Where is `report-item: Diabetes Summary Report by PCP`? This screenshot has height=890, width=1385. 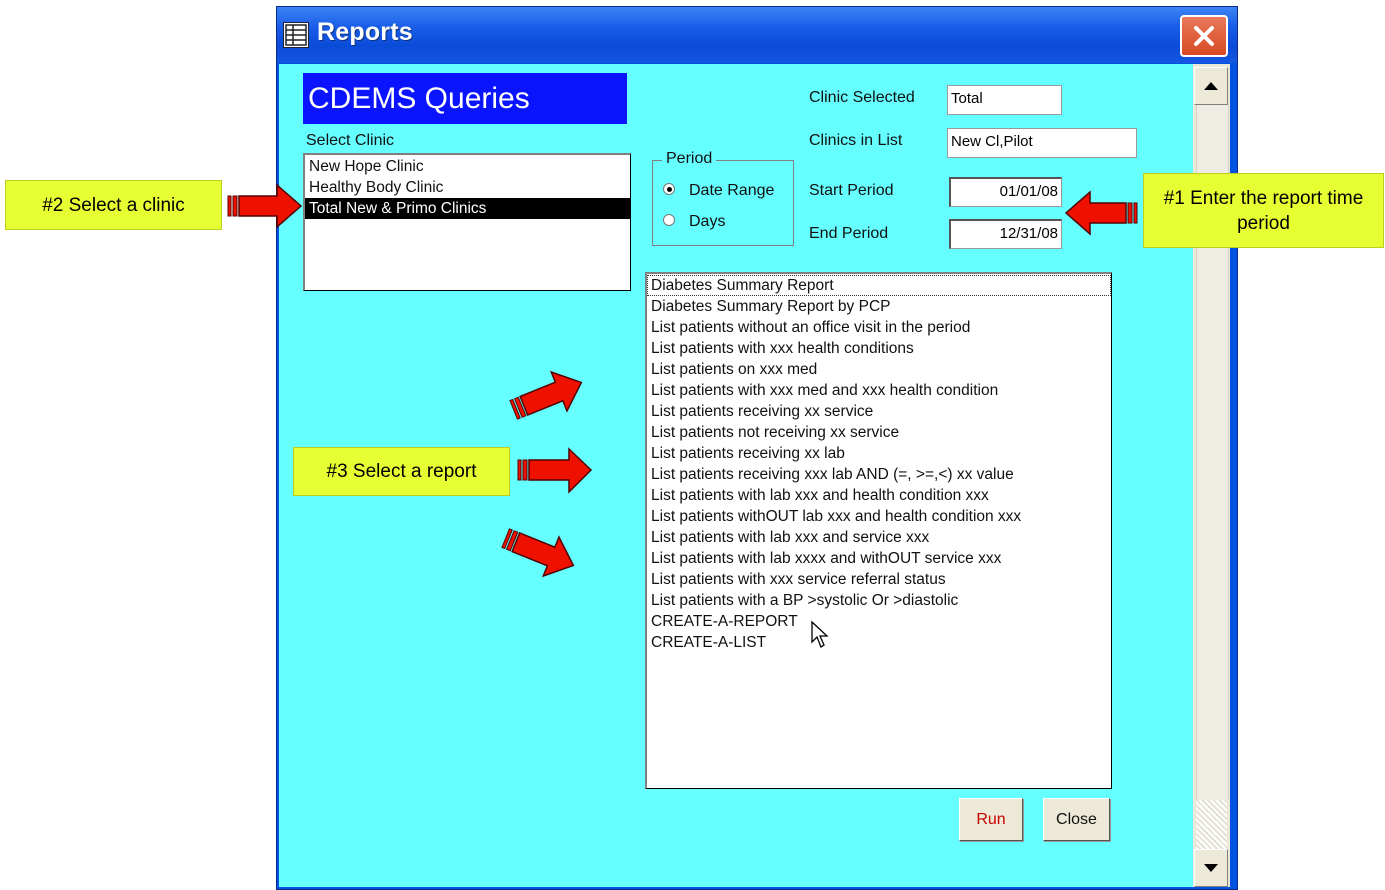
report-item: Diabetes Summary Report by PCP is located at coordinates (879, 306).